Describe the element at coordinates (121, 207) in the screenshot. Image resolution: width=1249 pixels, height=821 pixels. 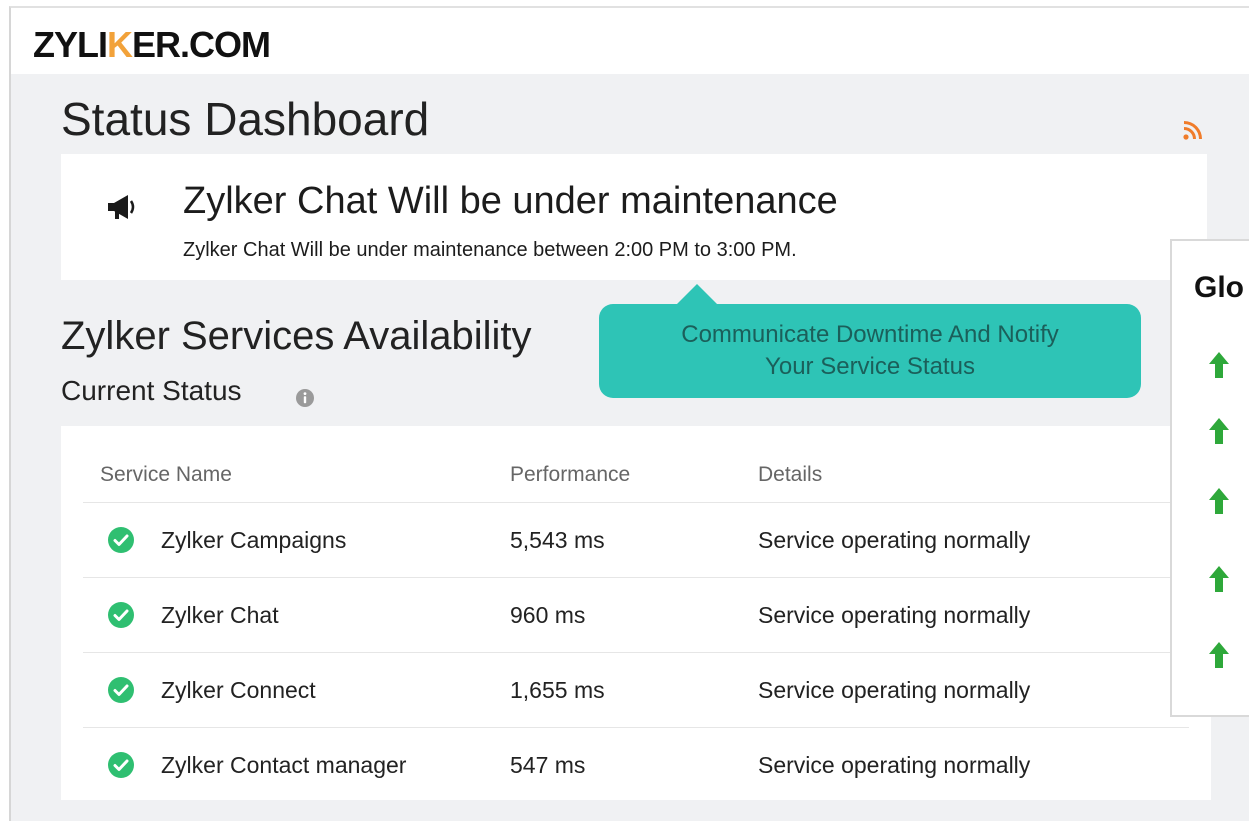
I see `megaphone-icon` at that location.